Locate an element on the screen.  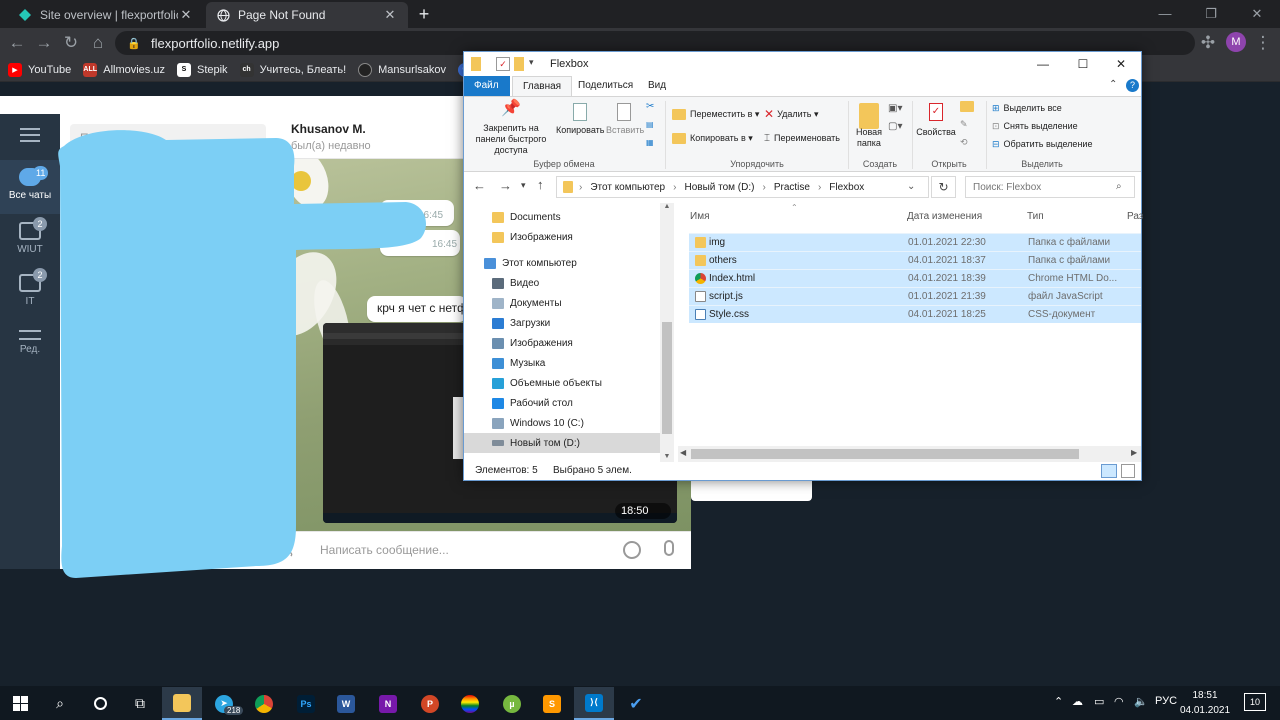
volume-icon: 🔈 is located at coordinates (1141, 701).